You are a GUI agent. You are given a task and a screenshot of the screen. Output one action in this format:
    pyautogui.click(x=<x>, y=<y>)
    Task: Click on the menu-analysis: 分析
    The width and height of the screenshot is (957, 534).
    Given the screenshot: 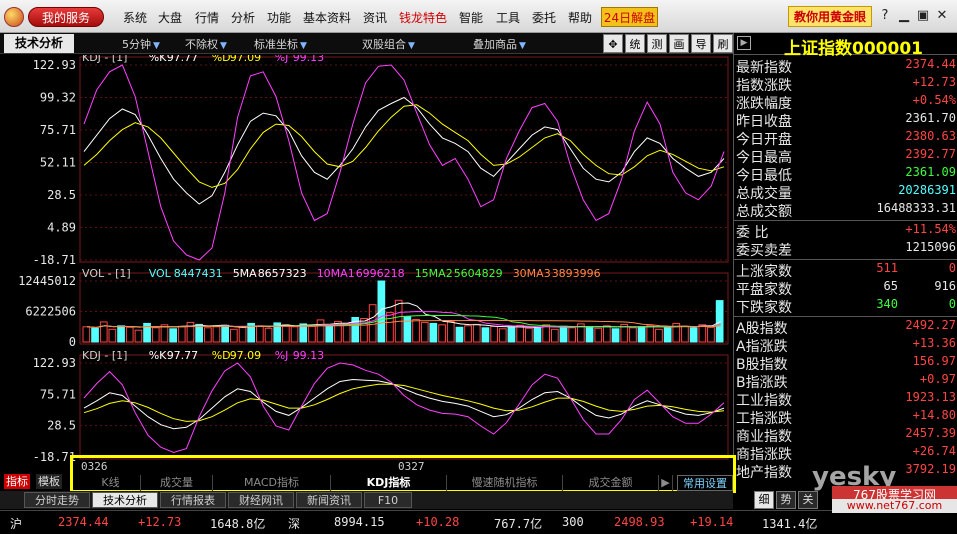 What is the action you would take?
    pyautogui.click(x=243, y=17)
    